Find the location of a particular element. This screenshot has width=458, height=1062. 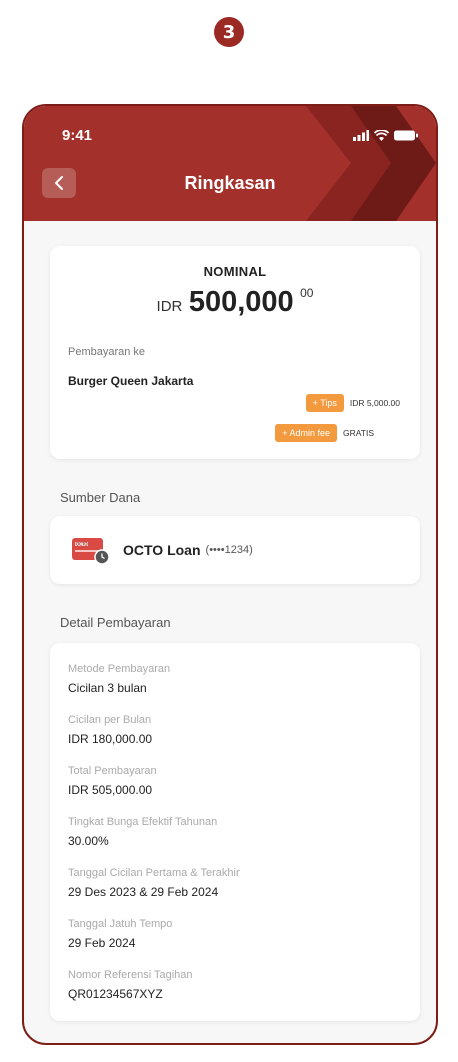

detail-item-due-date: Tanggal Jatuh Tempo 29 Feb 2024 is located at coordinates (120, 934).